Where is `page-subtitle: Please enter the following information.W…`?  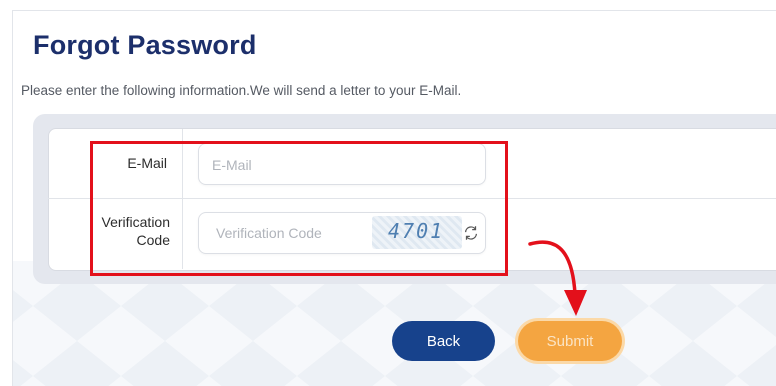 page-subtitle: Please enter the following information.W… is located at coordinates (241, 90).